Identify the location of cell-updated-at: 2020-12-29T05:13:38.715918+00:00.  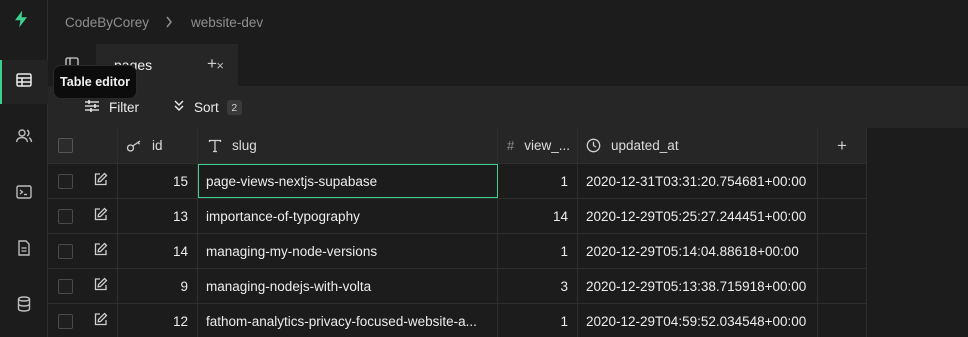
(698, 286).